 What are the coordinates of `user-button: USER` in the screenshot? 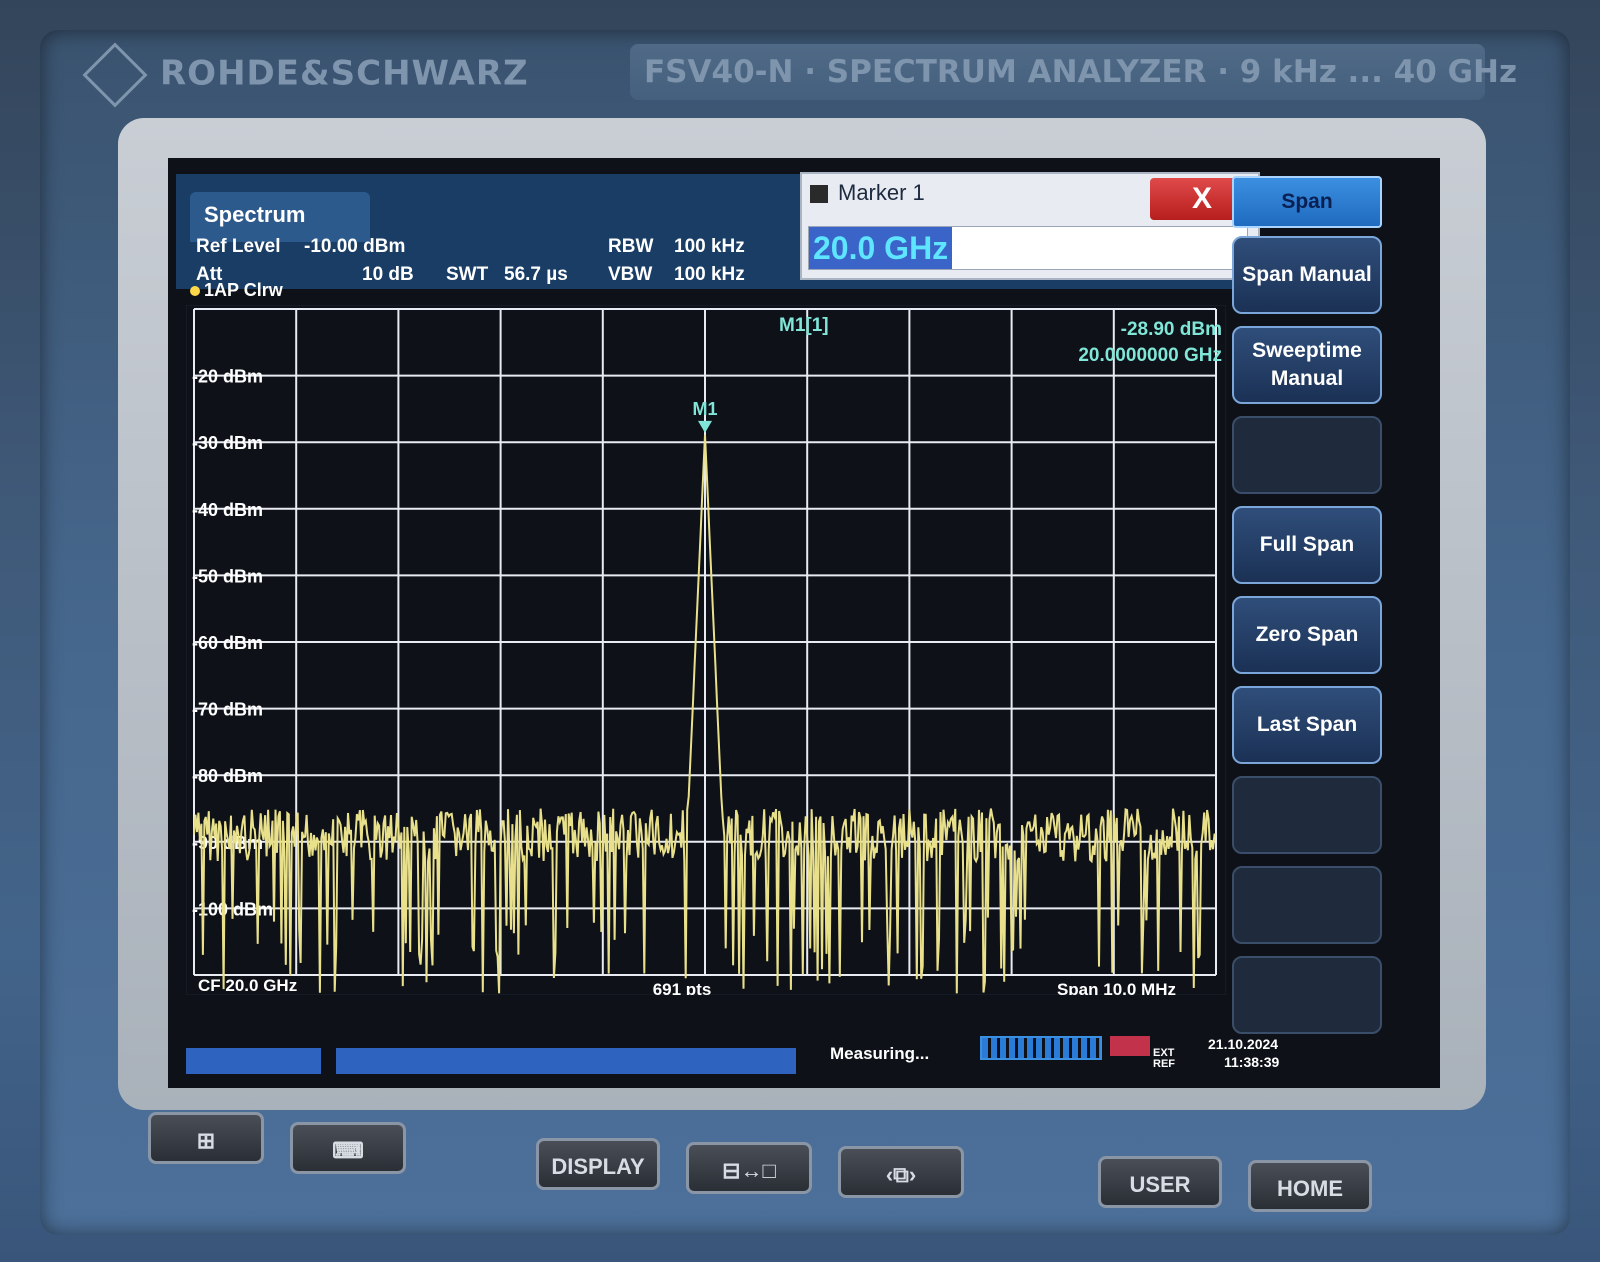 It's located at (1160, 1182).